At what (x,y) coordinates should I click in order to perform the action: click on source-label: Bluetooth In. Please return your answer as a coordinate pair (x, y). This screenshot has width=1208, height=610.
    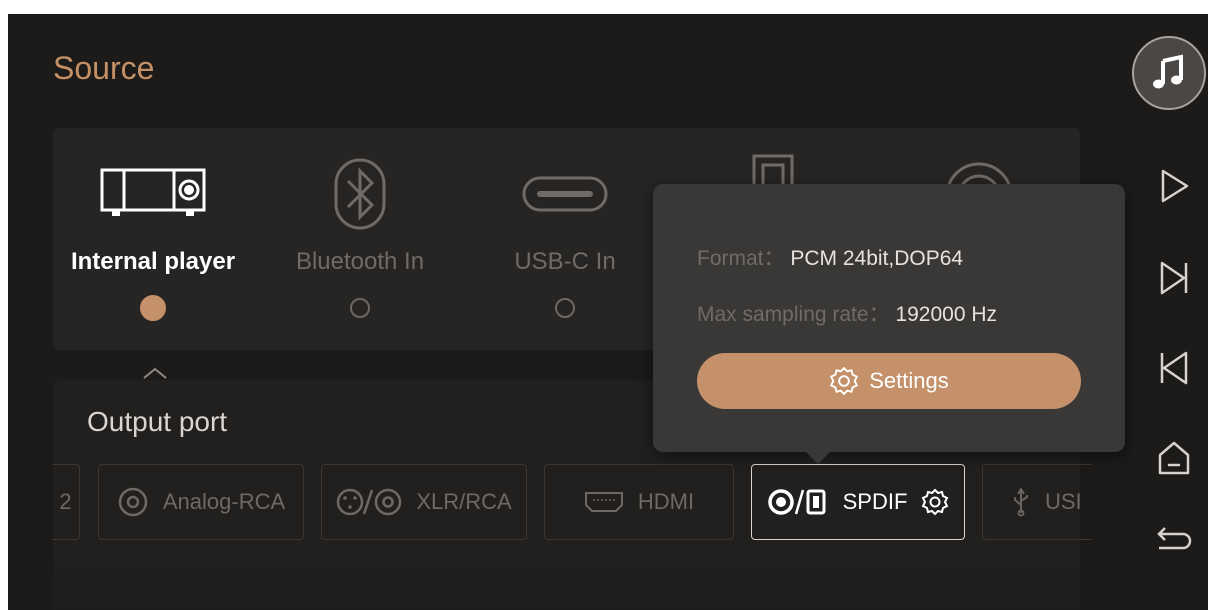
    Looking at the image, I should click on (360, 261).